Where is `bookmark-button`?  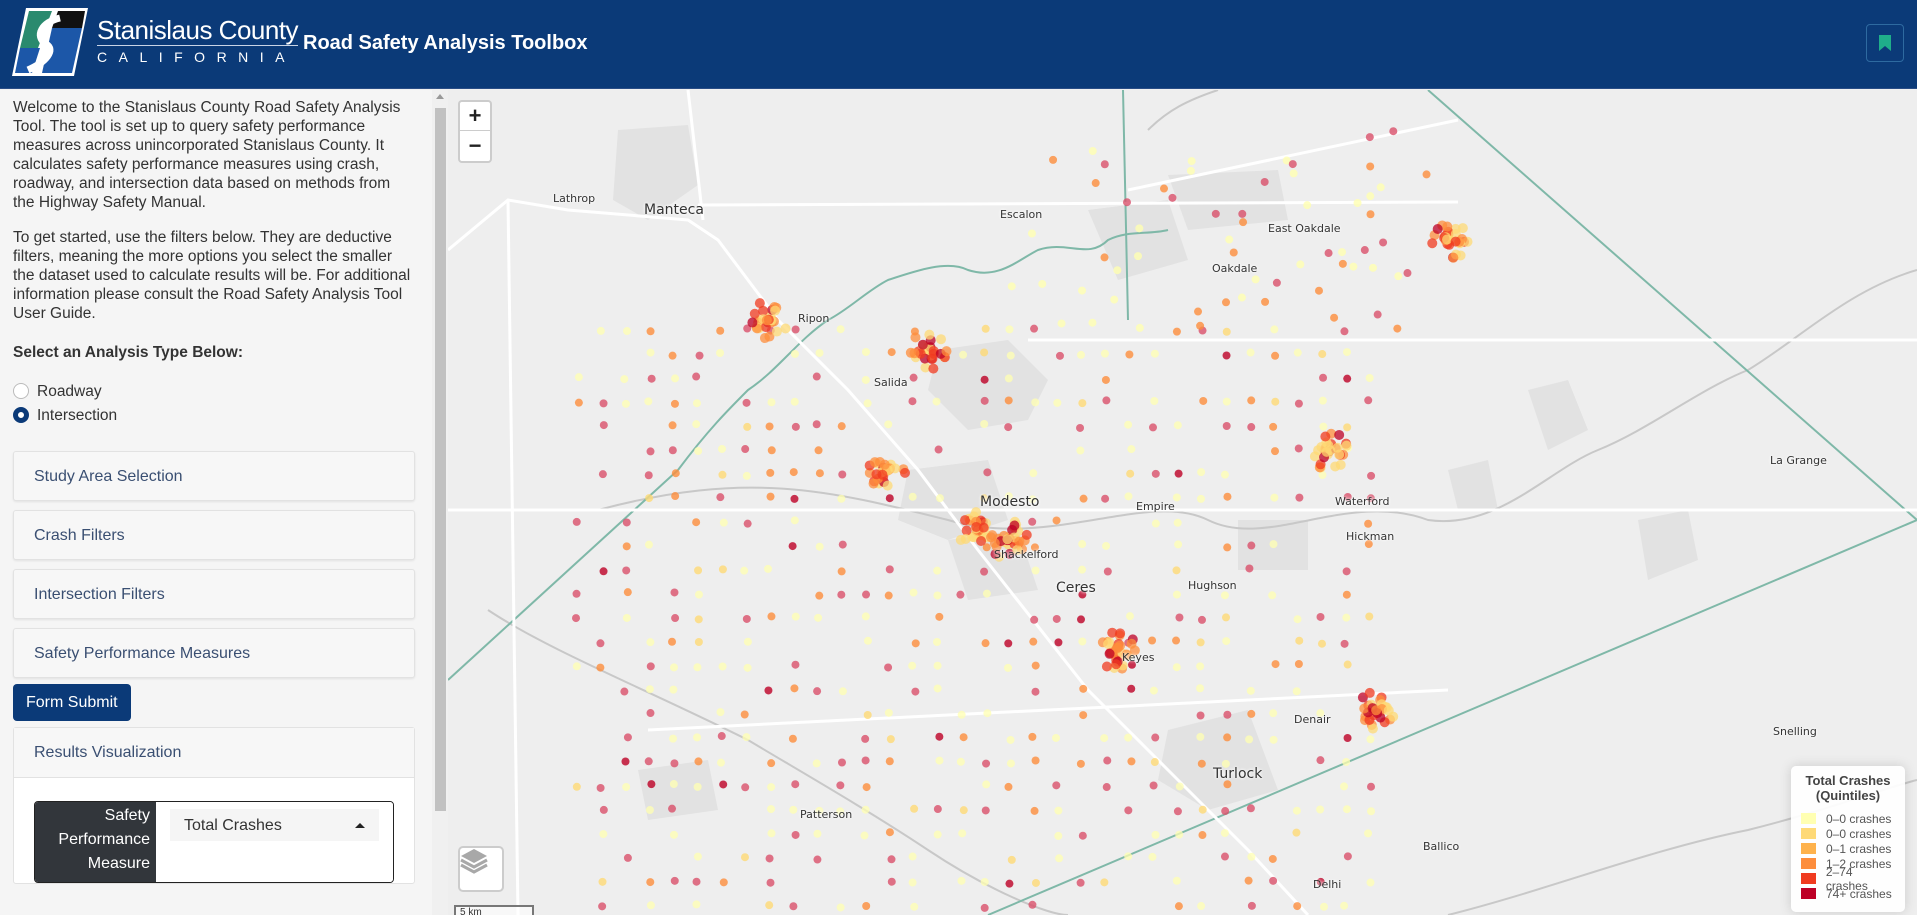 bookmark-button is located at coordinates (1885, 43).